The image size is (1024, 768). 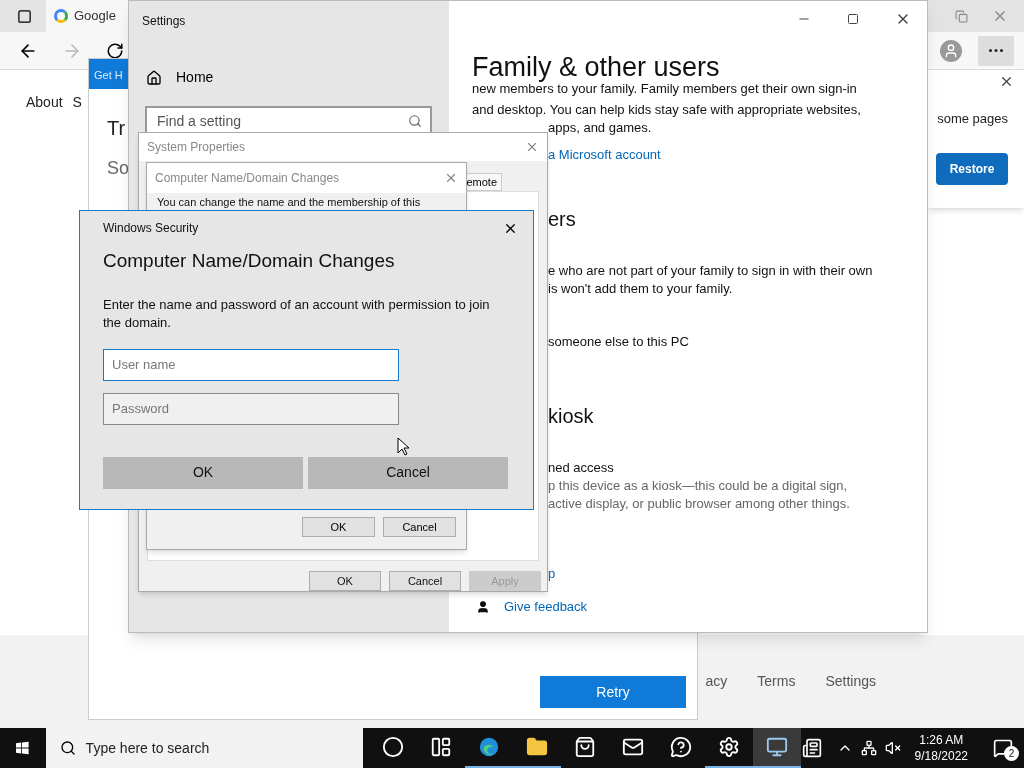 What do you see at coordinates (698, 486) in the screenshot?
I see `body-text: p this device as a kiosk—this could be a digital sign,` at bounding box center [698, 486].